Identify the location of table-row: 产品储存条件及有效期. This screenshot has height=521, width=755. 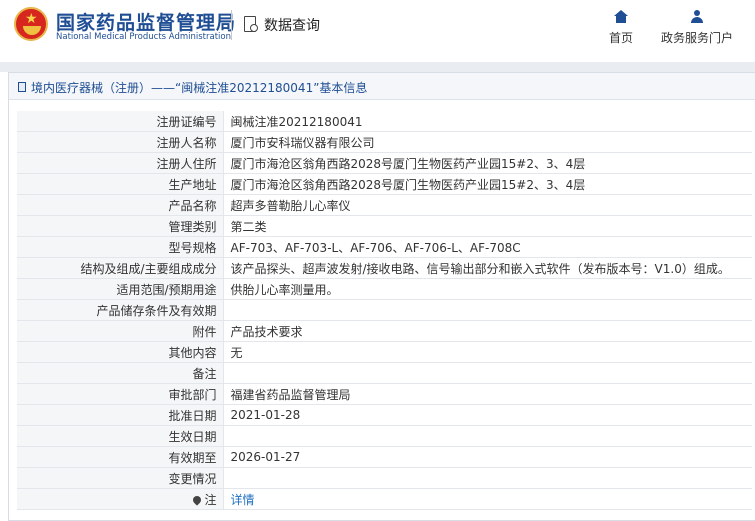
(384, 310).